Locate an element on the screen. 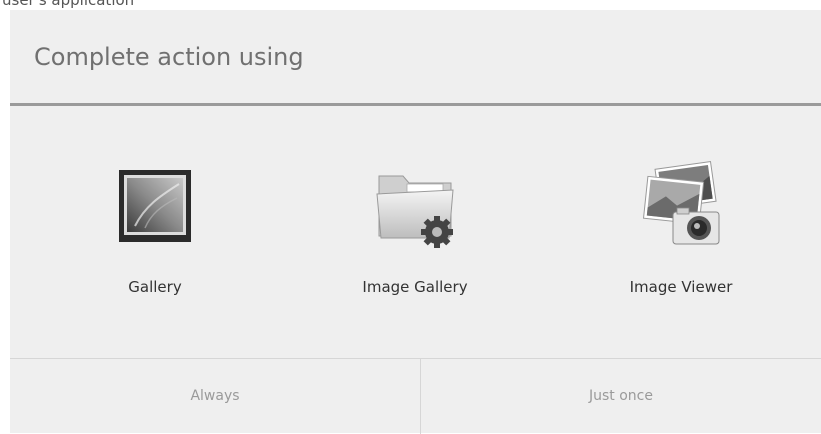 Image resolution: width=821 pixels, height=434 pixels. app-option-gallery: Gallery is located at coordinates (155, 231).